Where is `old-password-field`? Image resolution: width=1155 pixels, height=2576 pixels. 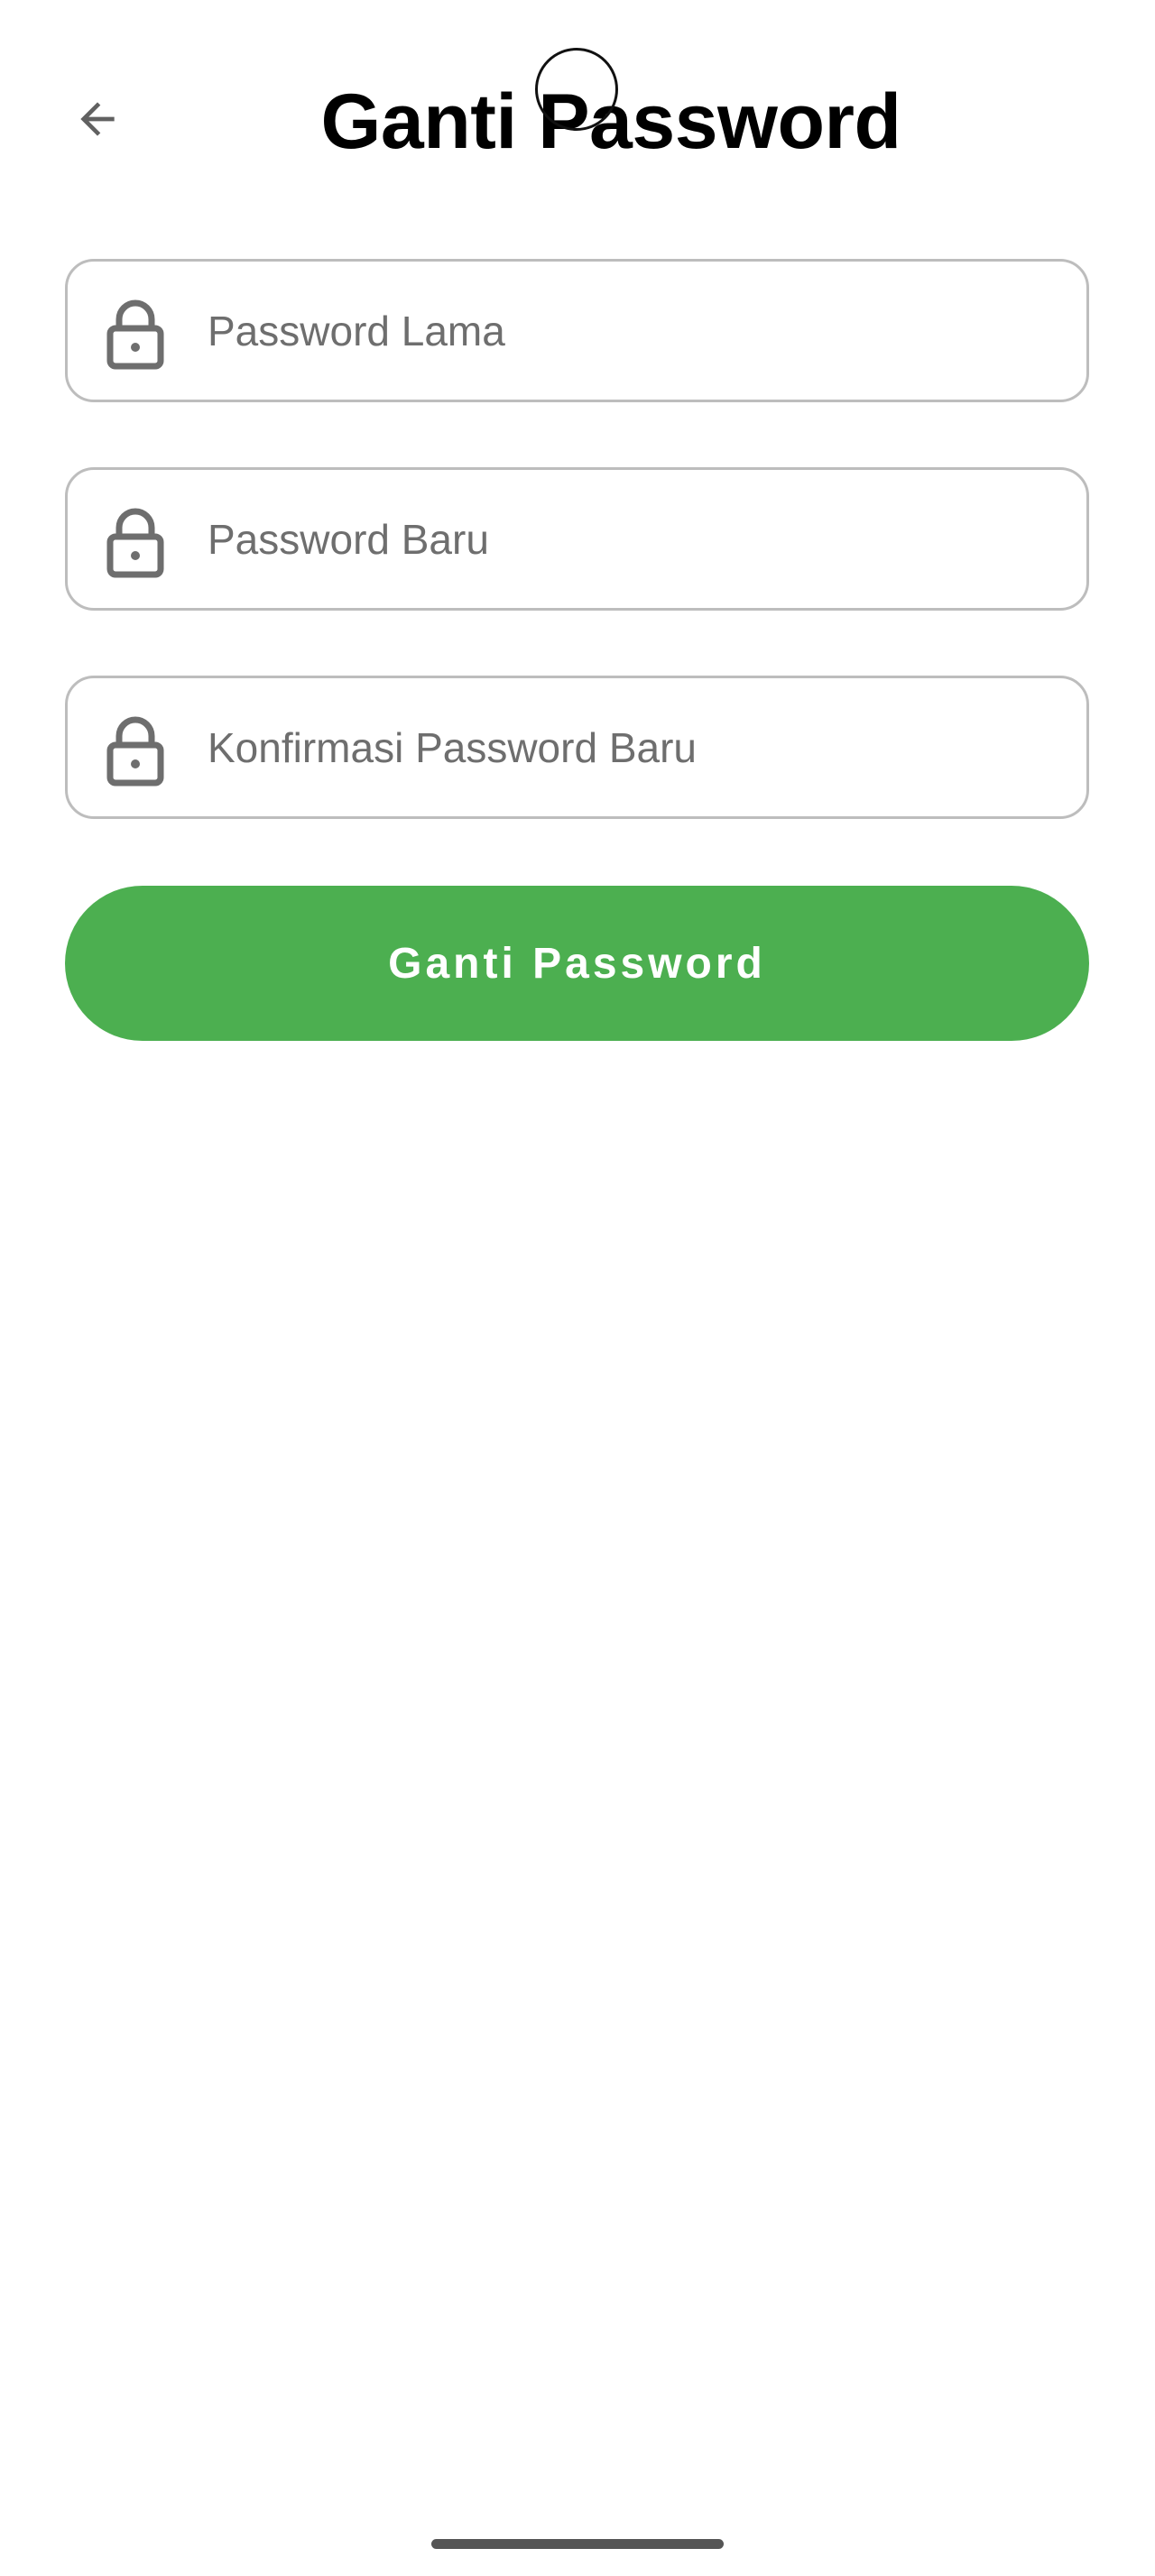 old-password-field is located at coordinates (577, 330).